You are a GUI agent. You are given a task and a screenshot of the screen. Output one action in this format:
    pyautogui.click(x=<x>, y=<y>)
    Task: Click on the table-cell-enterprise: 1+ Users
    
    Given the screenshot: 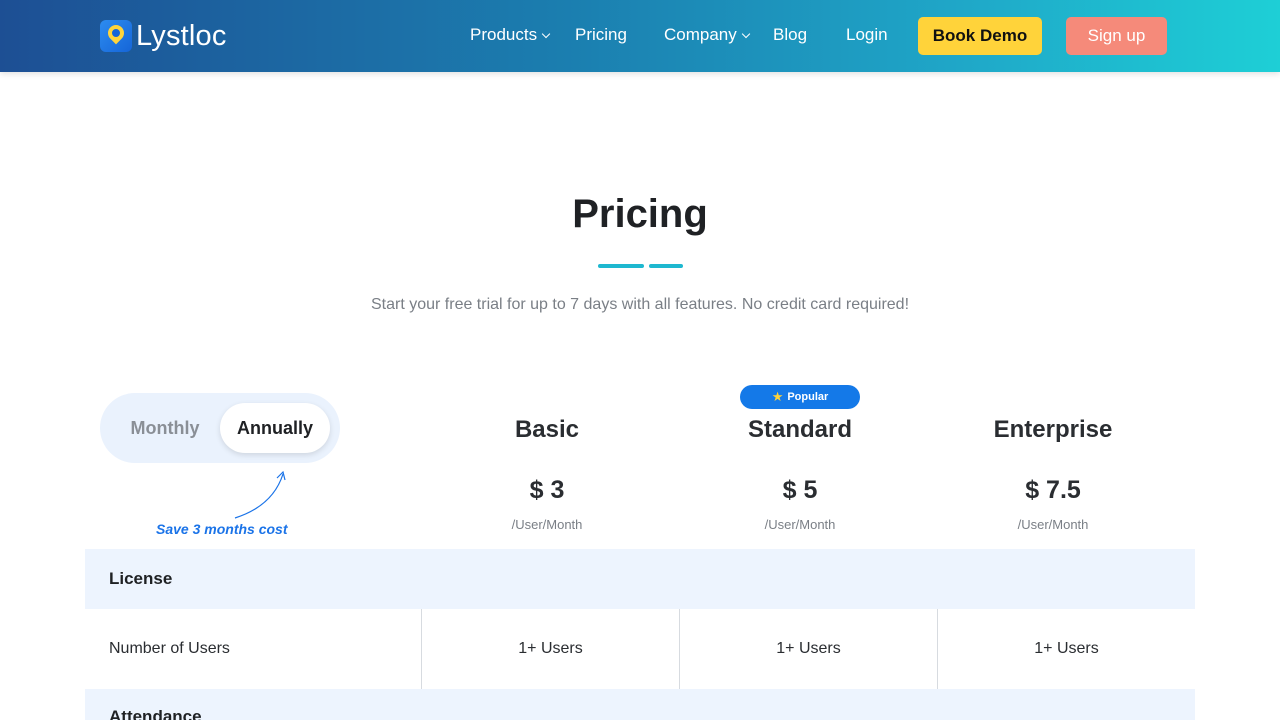 What is the action you would take?
    pyautogui.click(x=1066, y=649)
    